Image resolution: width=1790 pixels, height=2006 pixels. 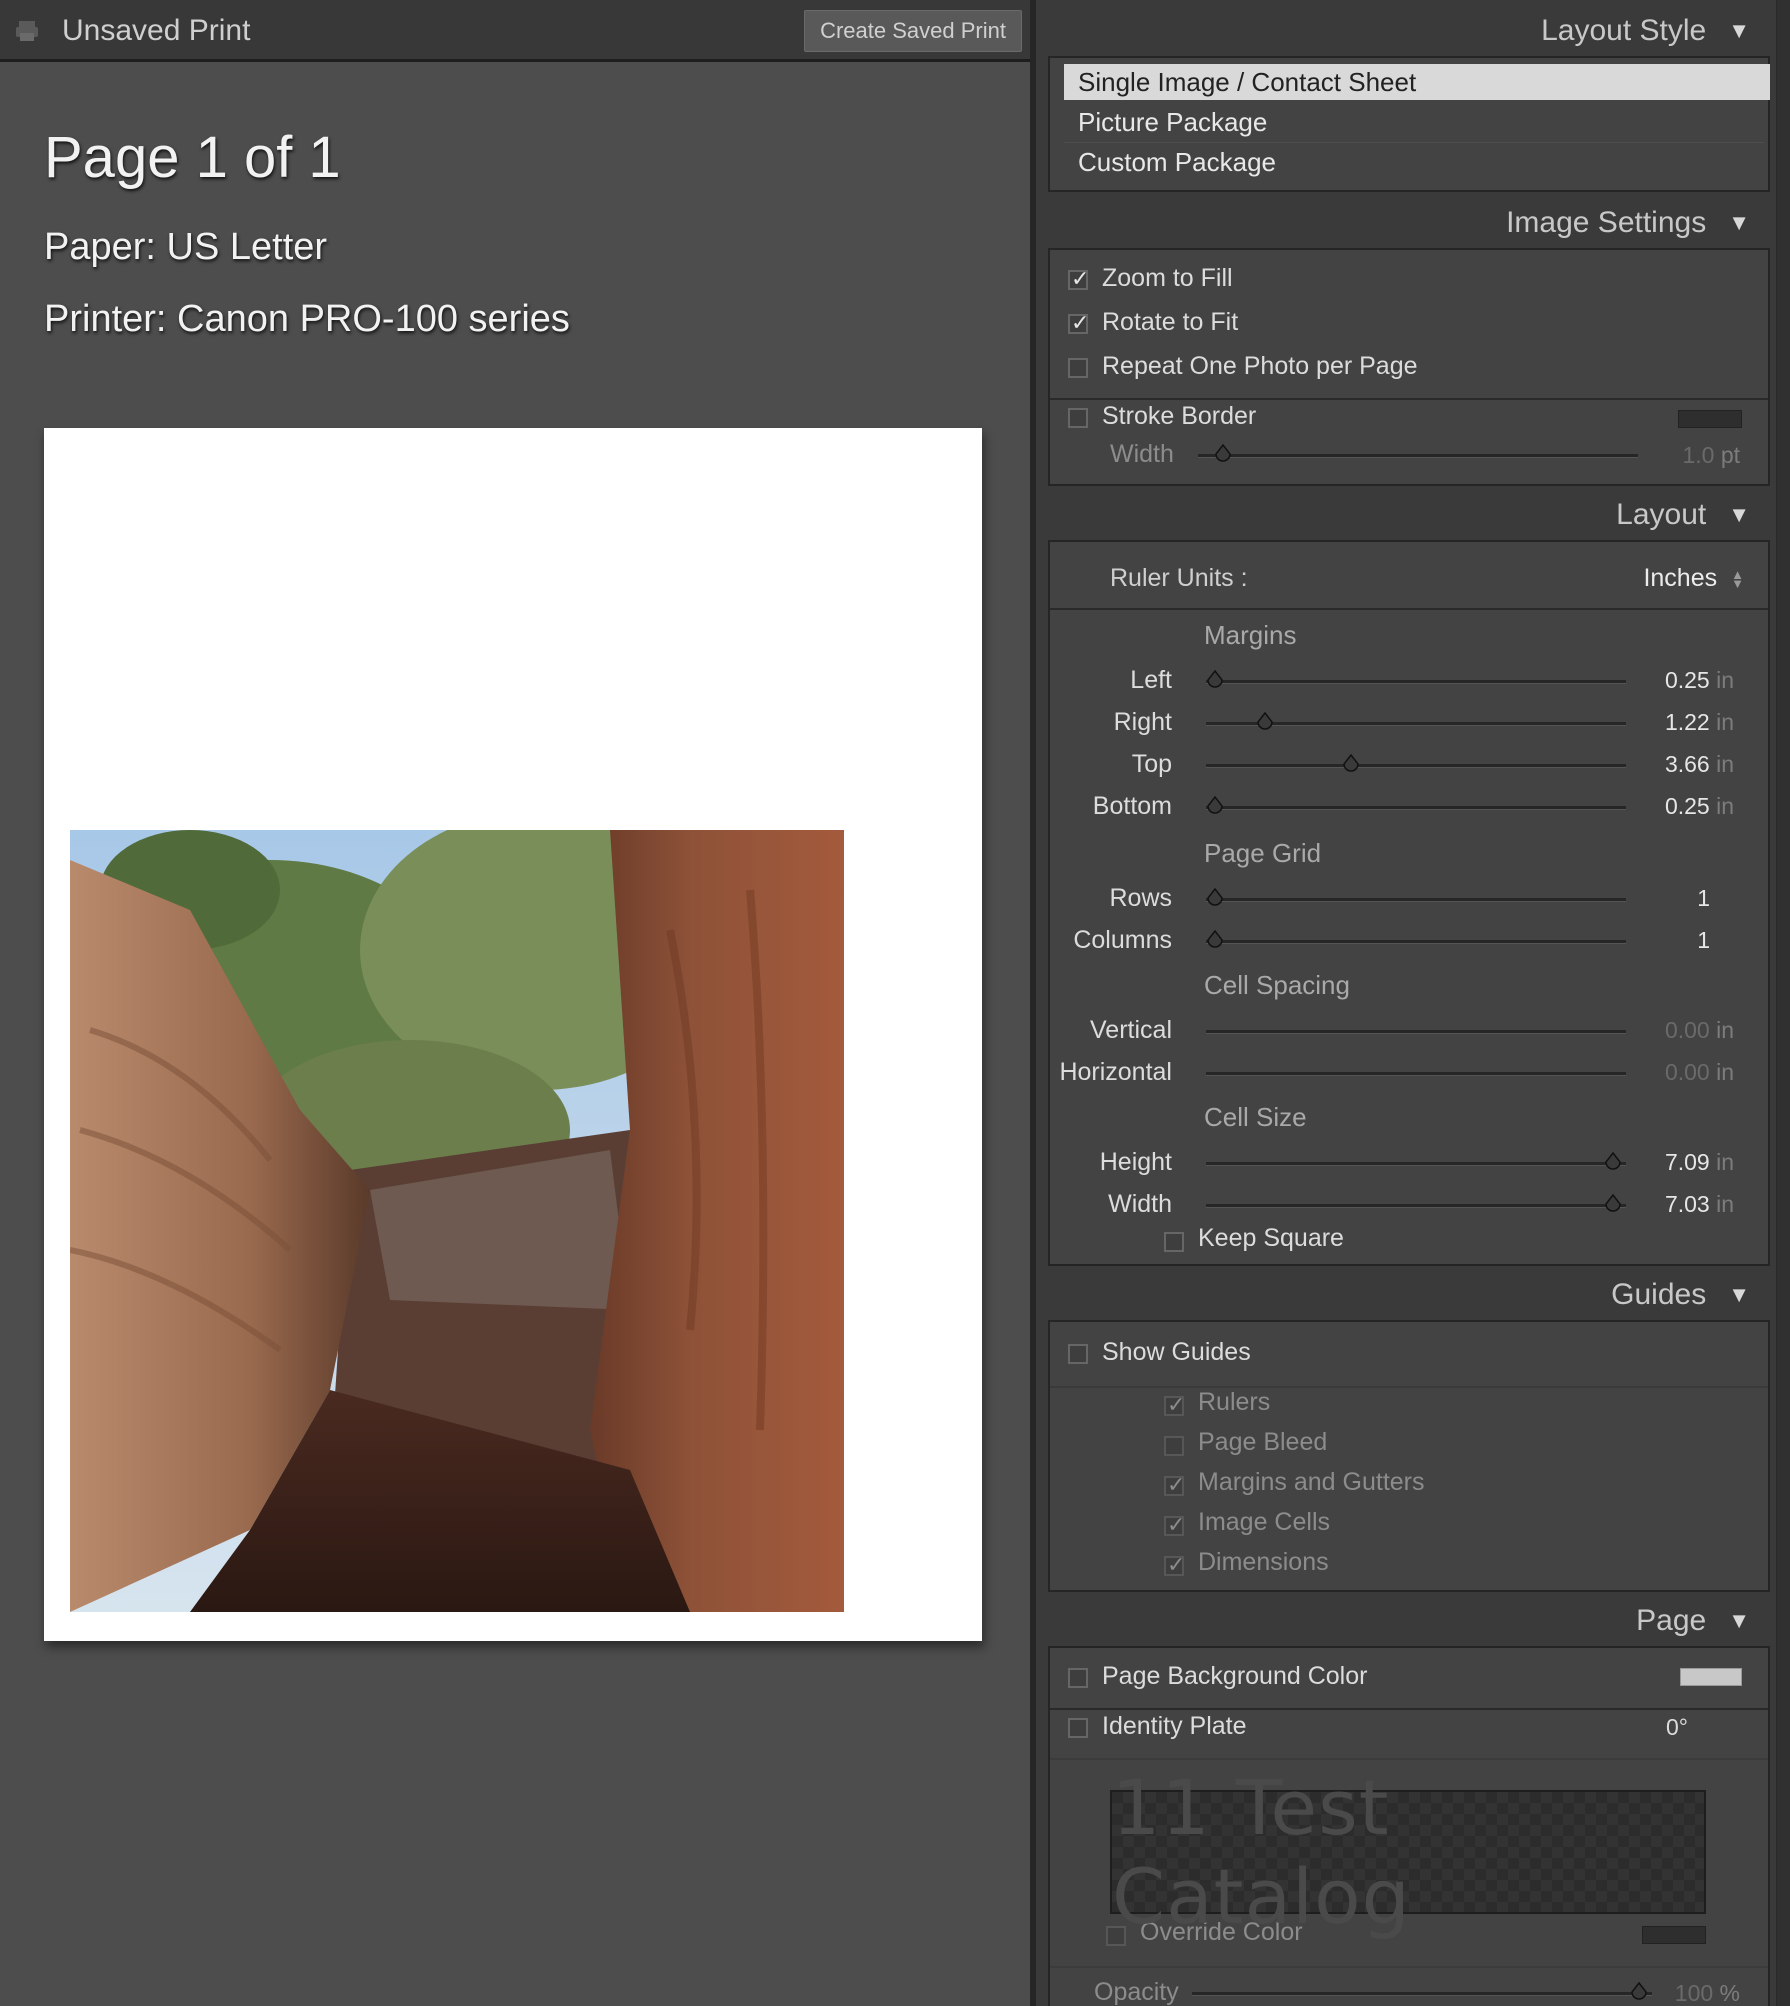 I want to click on layout-style-header: Layout Style ▼, so click(x=1645, y=31).